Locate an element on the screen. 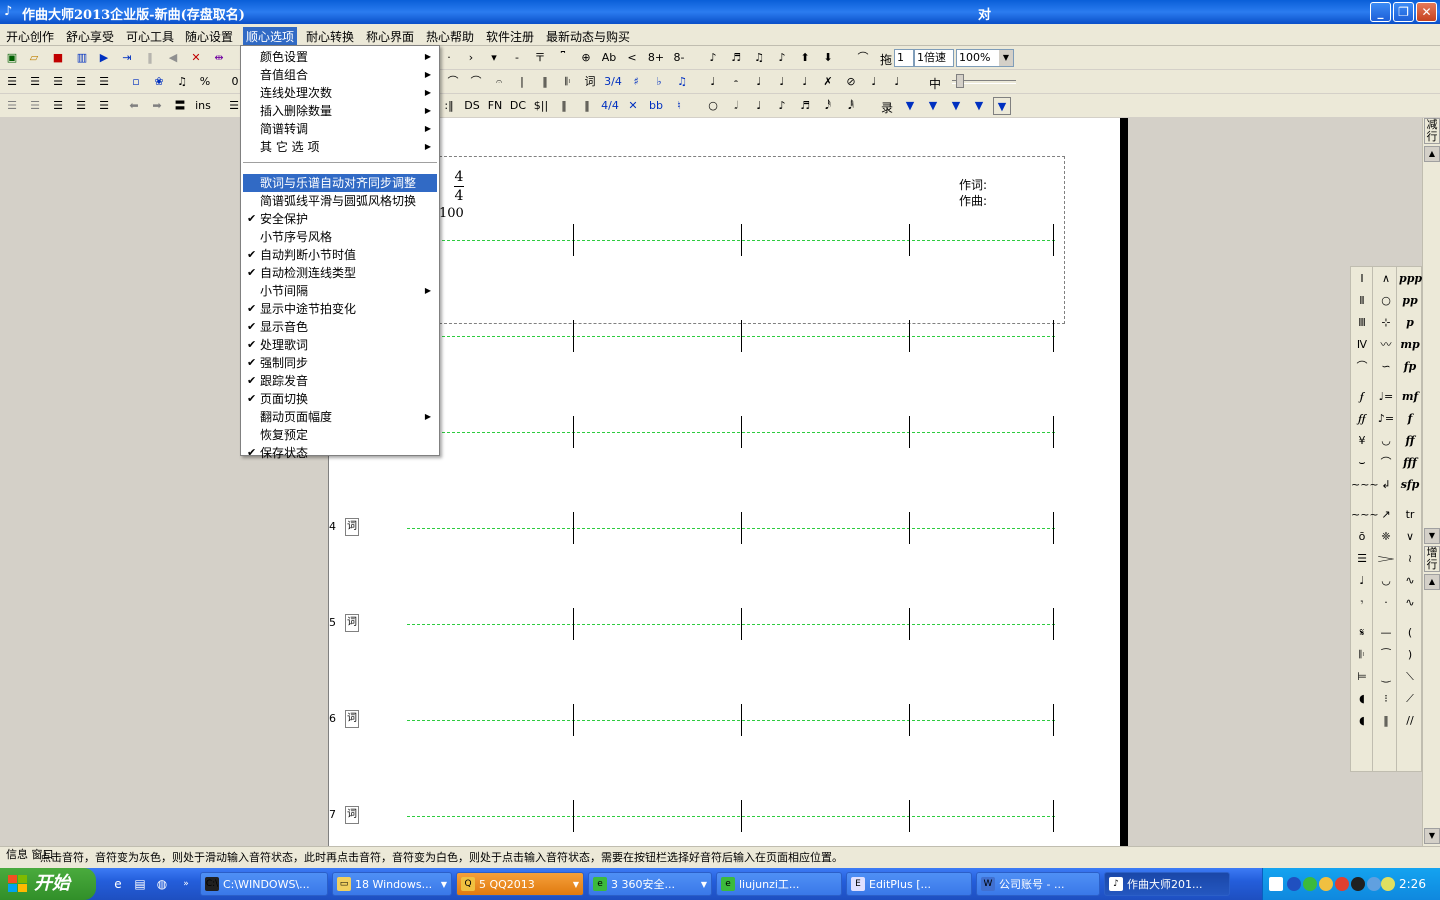 The image size is (1440, 900). double-bar-2-icon: ‖ is located at coordinates (564, 106).